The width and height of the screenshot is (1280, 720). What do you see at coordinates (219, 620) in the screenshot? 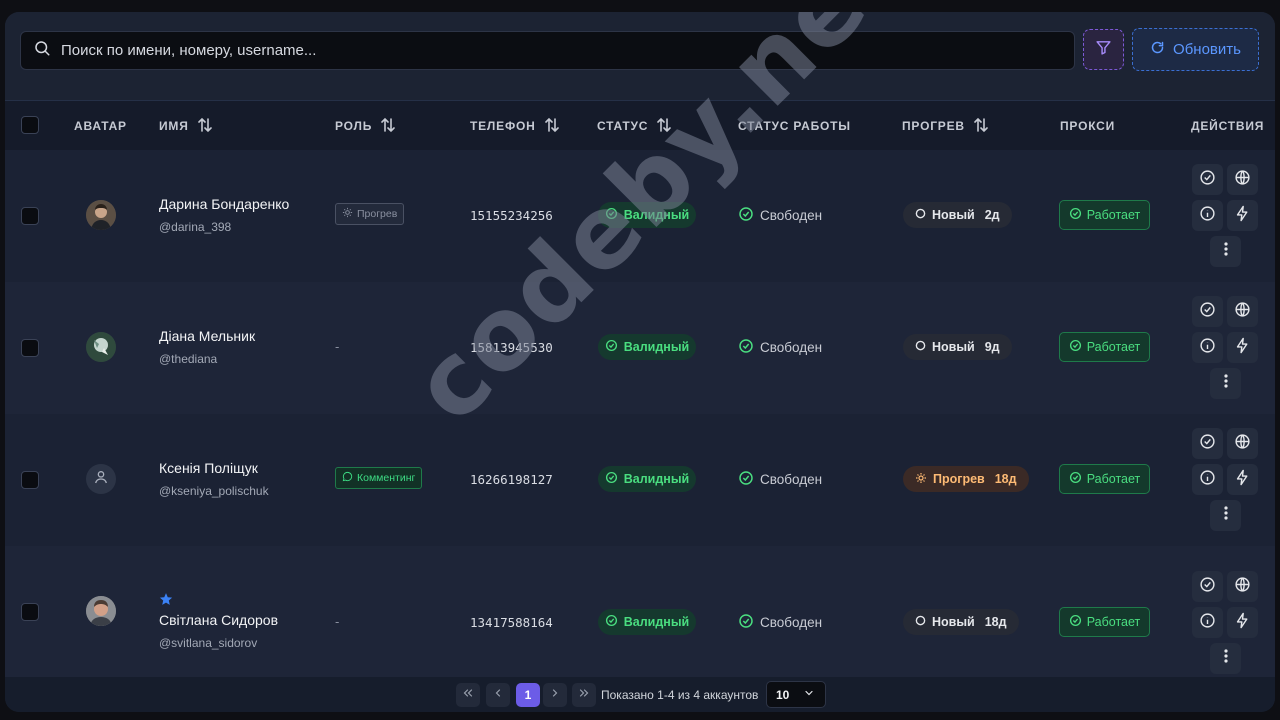
I see `account-name: Світлана Сидоров` at bounding box center [219, 620].